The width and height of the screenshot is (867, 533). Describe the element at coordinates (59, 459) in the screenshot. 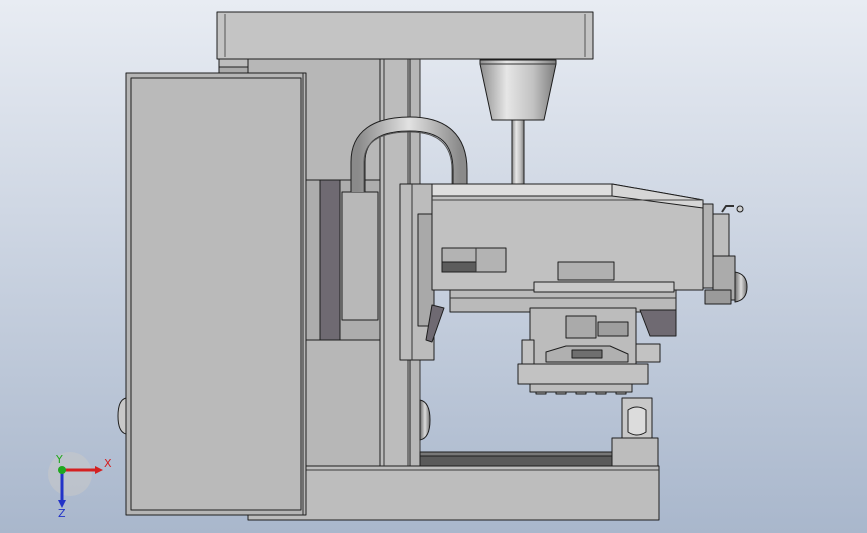

I see `y-axis-label: Y` at that location.